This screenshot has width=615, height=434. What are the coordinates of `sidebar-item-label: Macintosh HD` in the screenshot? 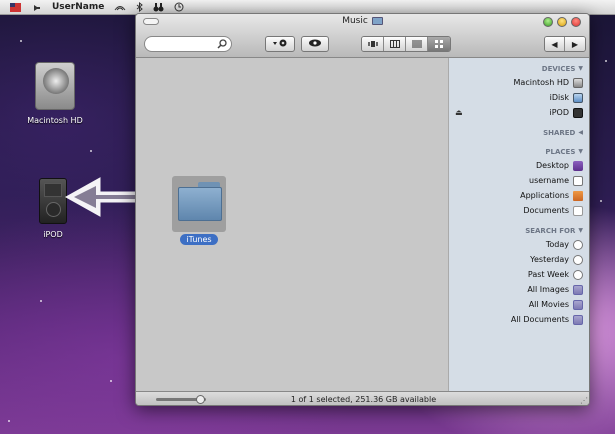 It's located at (541, 82).